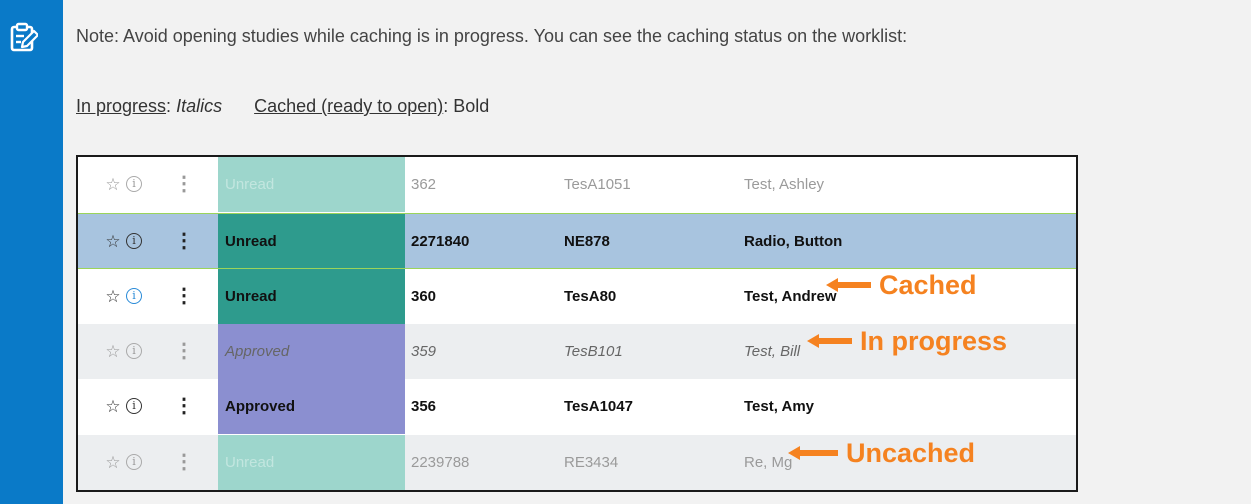 The image size is (1251, 504). Describe the element at coordinates (587, 241) in the screenshot. I see `patient-id-cell: NE878` at that location.